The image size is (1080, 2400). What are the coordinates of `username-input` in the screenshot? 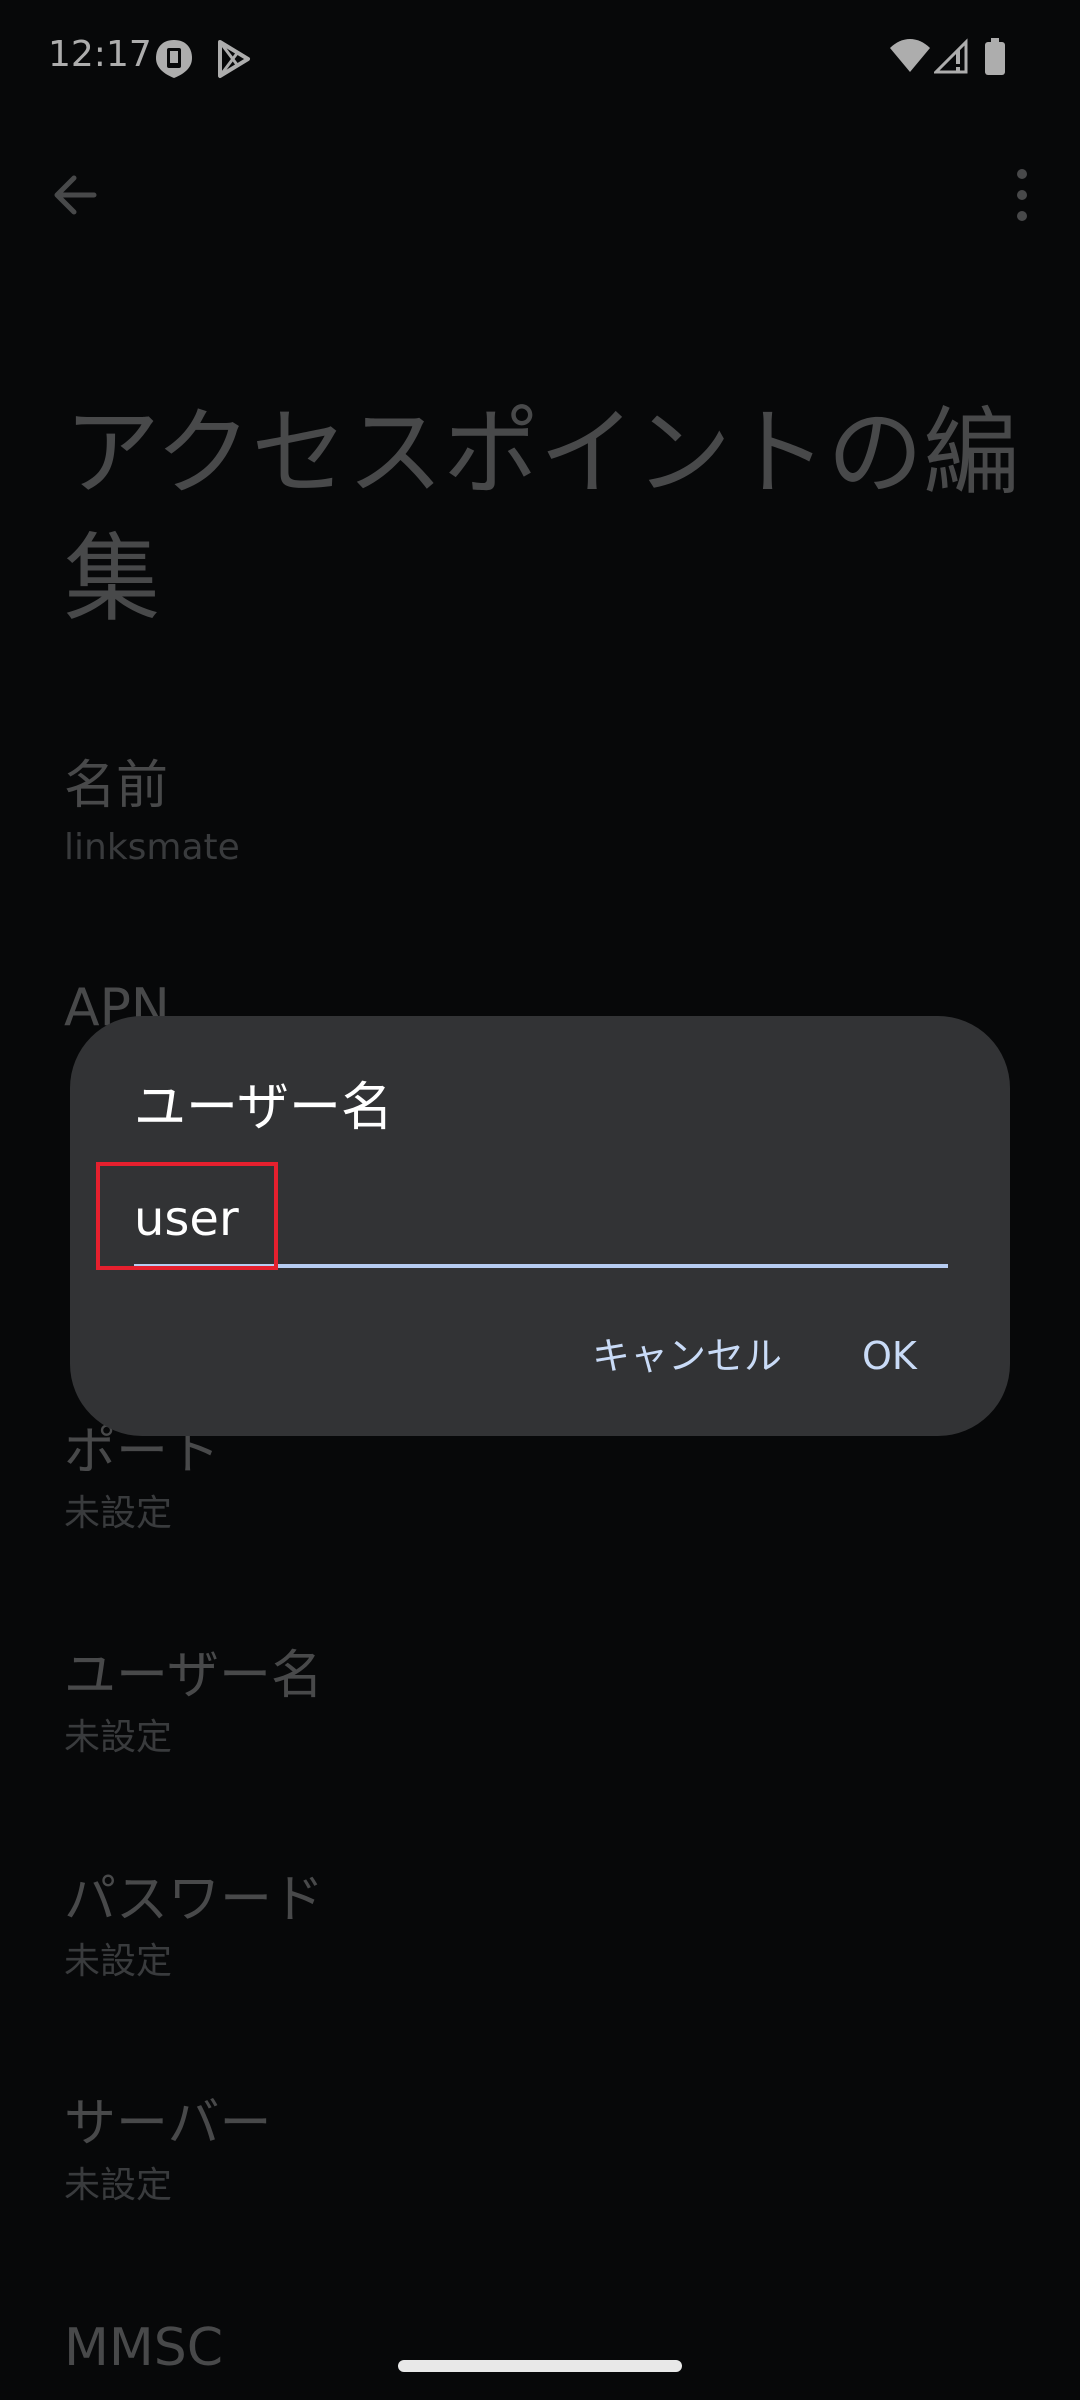 It's located at (541, 1221).